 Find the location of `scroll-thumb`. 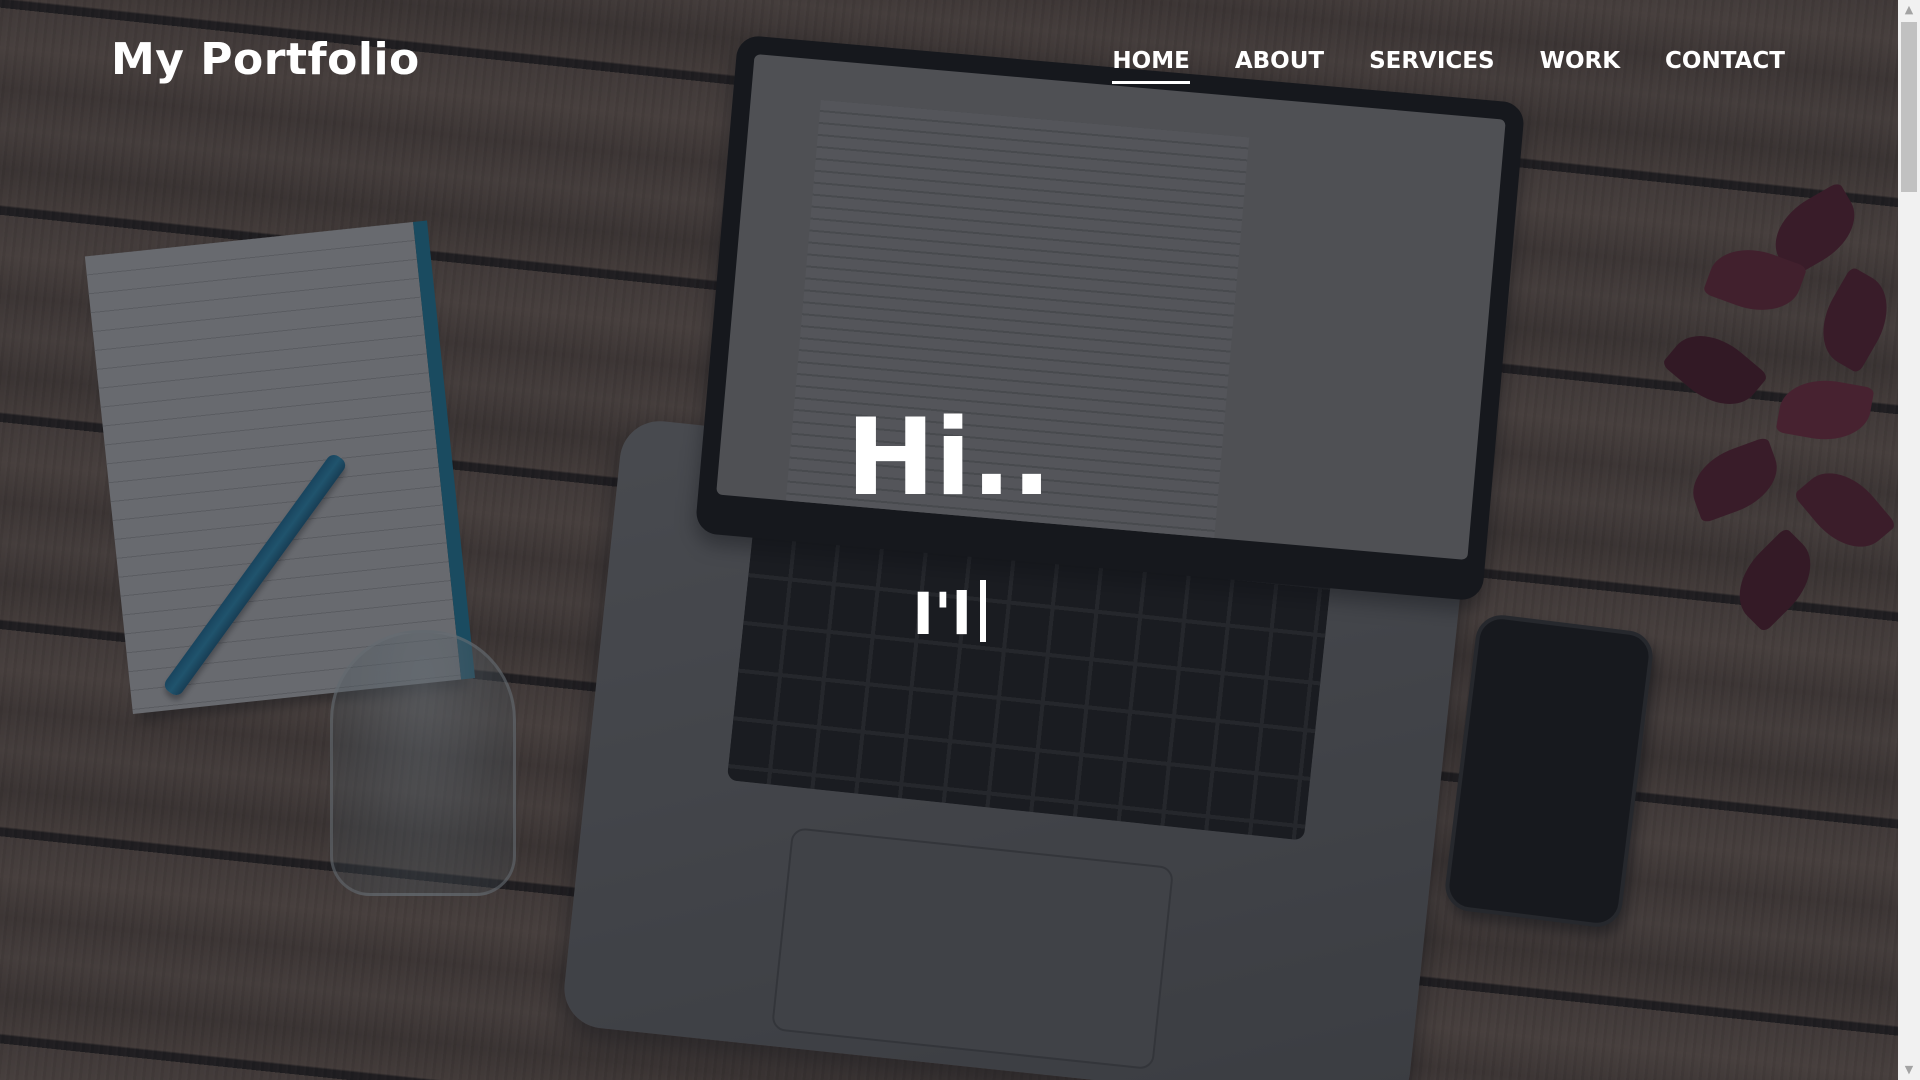

scroll-thumb is located at coordinates (1909, 107).